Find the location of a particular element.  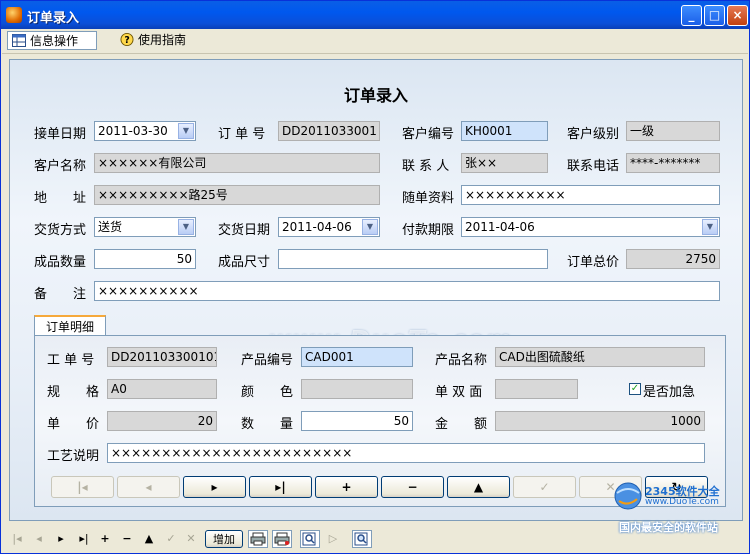

menu-bar: 信息操作 ? 使用指南 is located at coordinates (375, 41).